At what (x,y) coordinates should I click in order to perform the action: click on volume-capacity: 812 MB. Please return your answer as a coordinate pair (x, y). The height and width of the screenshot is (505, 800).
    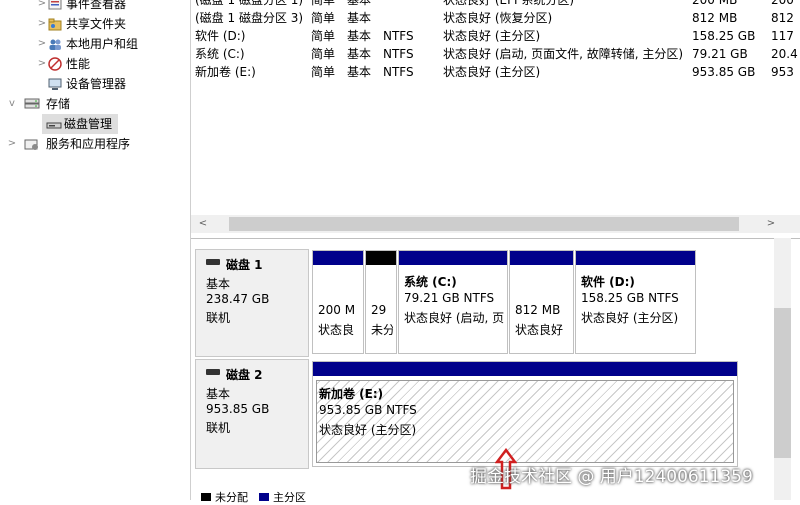
    Looking at the image, I should click on (715, 18).